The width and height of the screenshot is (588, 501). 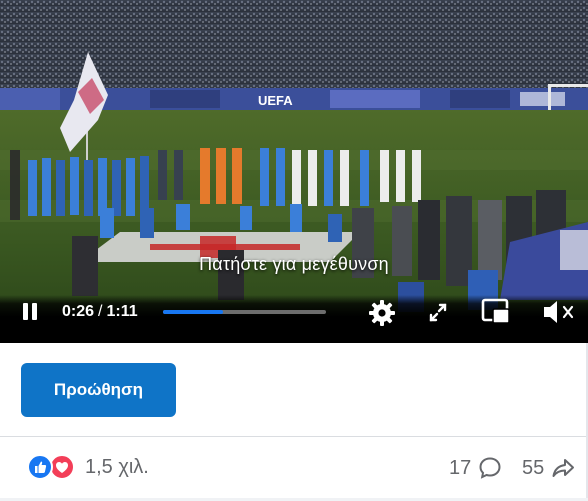 What do you see at coordinates (294, 436) in the screenshot?
I see `divider` at bounding box center [294, 436].